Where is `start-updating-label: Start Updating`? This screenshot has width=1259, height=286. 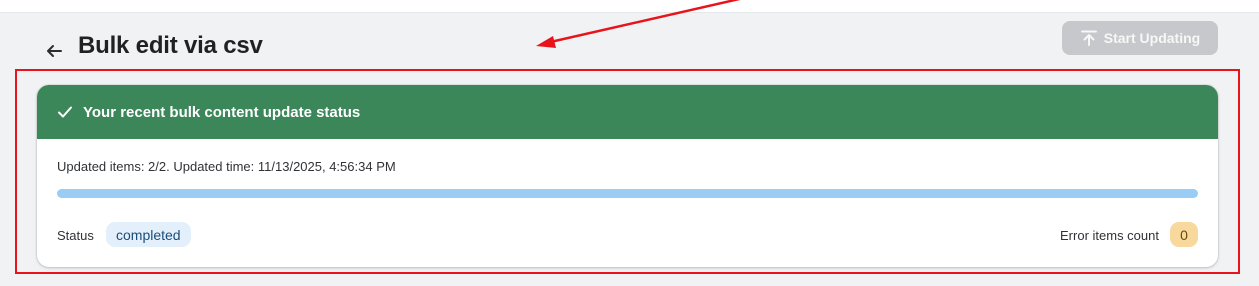
start-updating-label: Start Updating is located at coordinates (1152, 38).